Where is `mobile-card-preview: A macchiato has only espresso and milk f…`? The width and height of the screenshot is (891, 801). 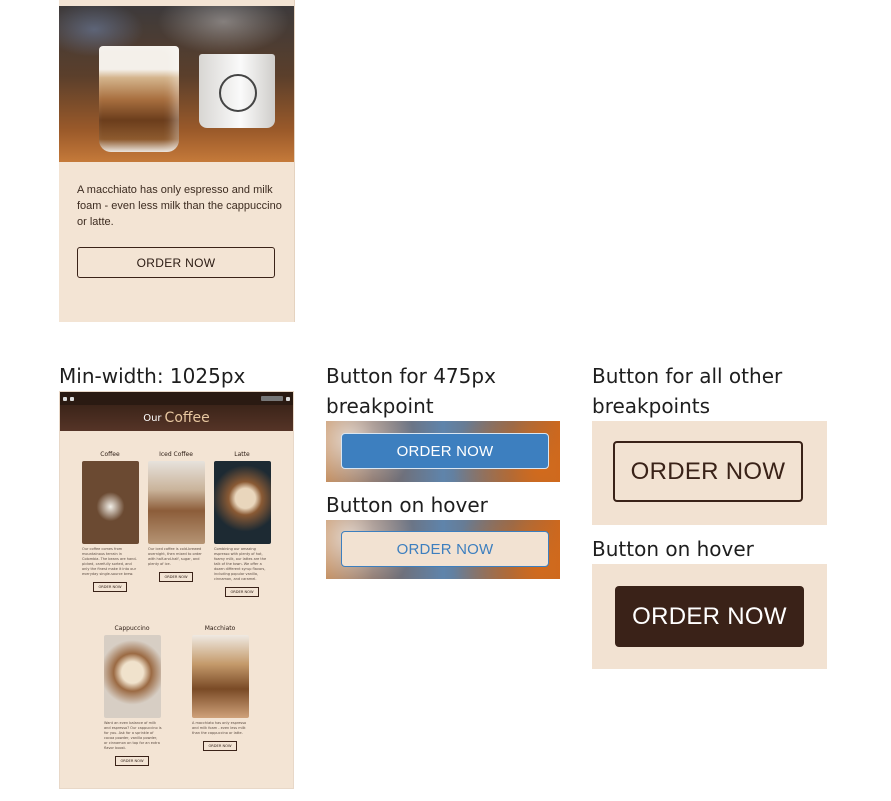 mobile-card-preview: A macchiato has only espresso and milk f… is located at coordinates (177, 161).